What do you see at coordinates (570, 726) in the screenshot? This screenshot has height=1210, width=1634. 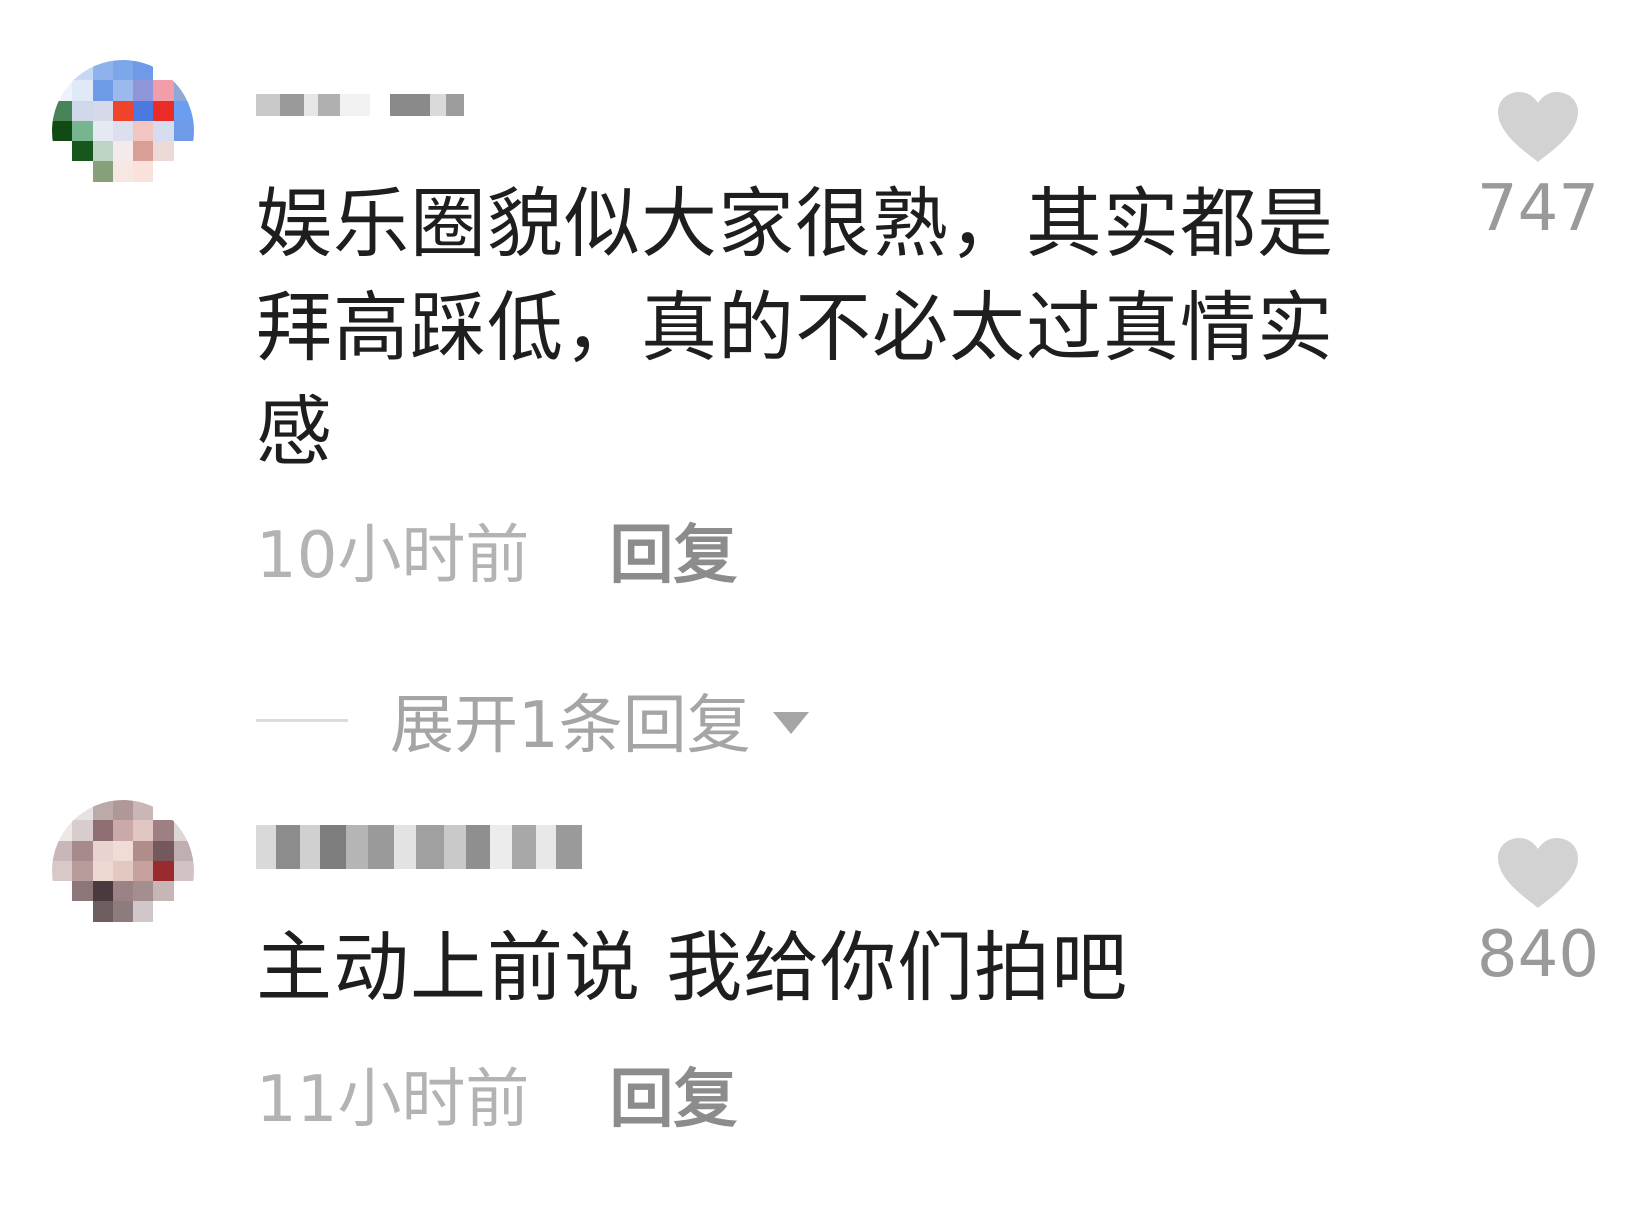 I see `expand-replies-label: 展开1条回复` at bounding box center [570, 726].